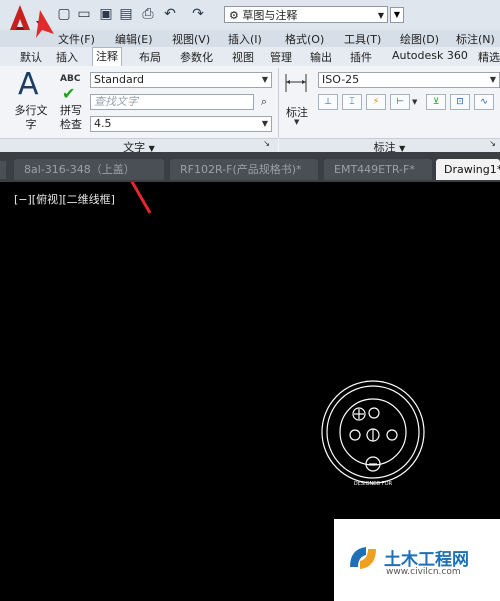 Image resolution: width=500 pixels, height=601 pixels. What do you see at coordinates (134, 39) in the screenshot?
I see `menu-edit: 编辑(E)` at bounding box center [134, 39].